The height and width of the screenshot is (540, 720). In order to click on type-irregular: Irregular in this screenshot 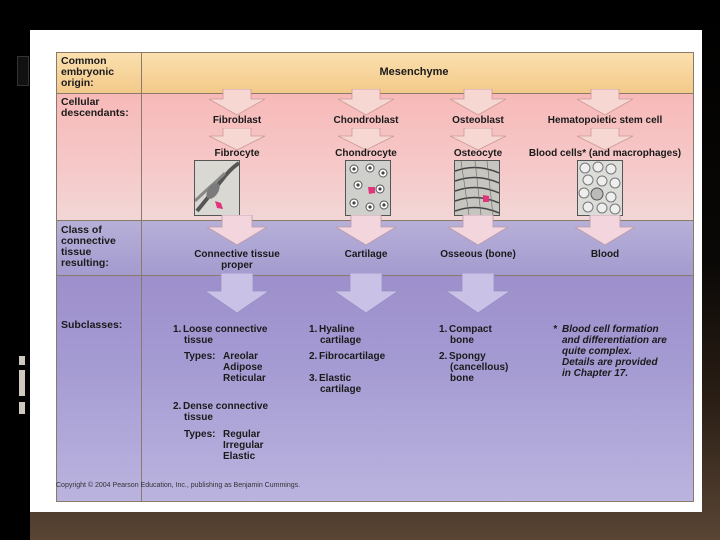, I will do `click(243, 445)`.